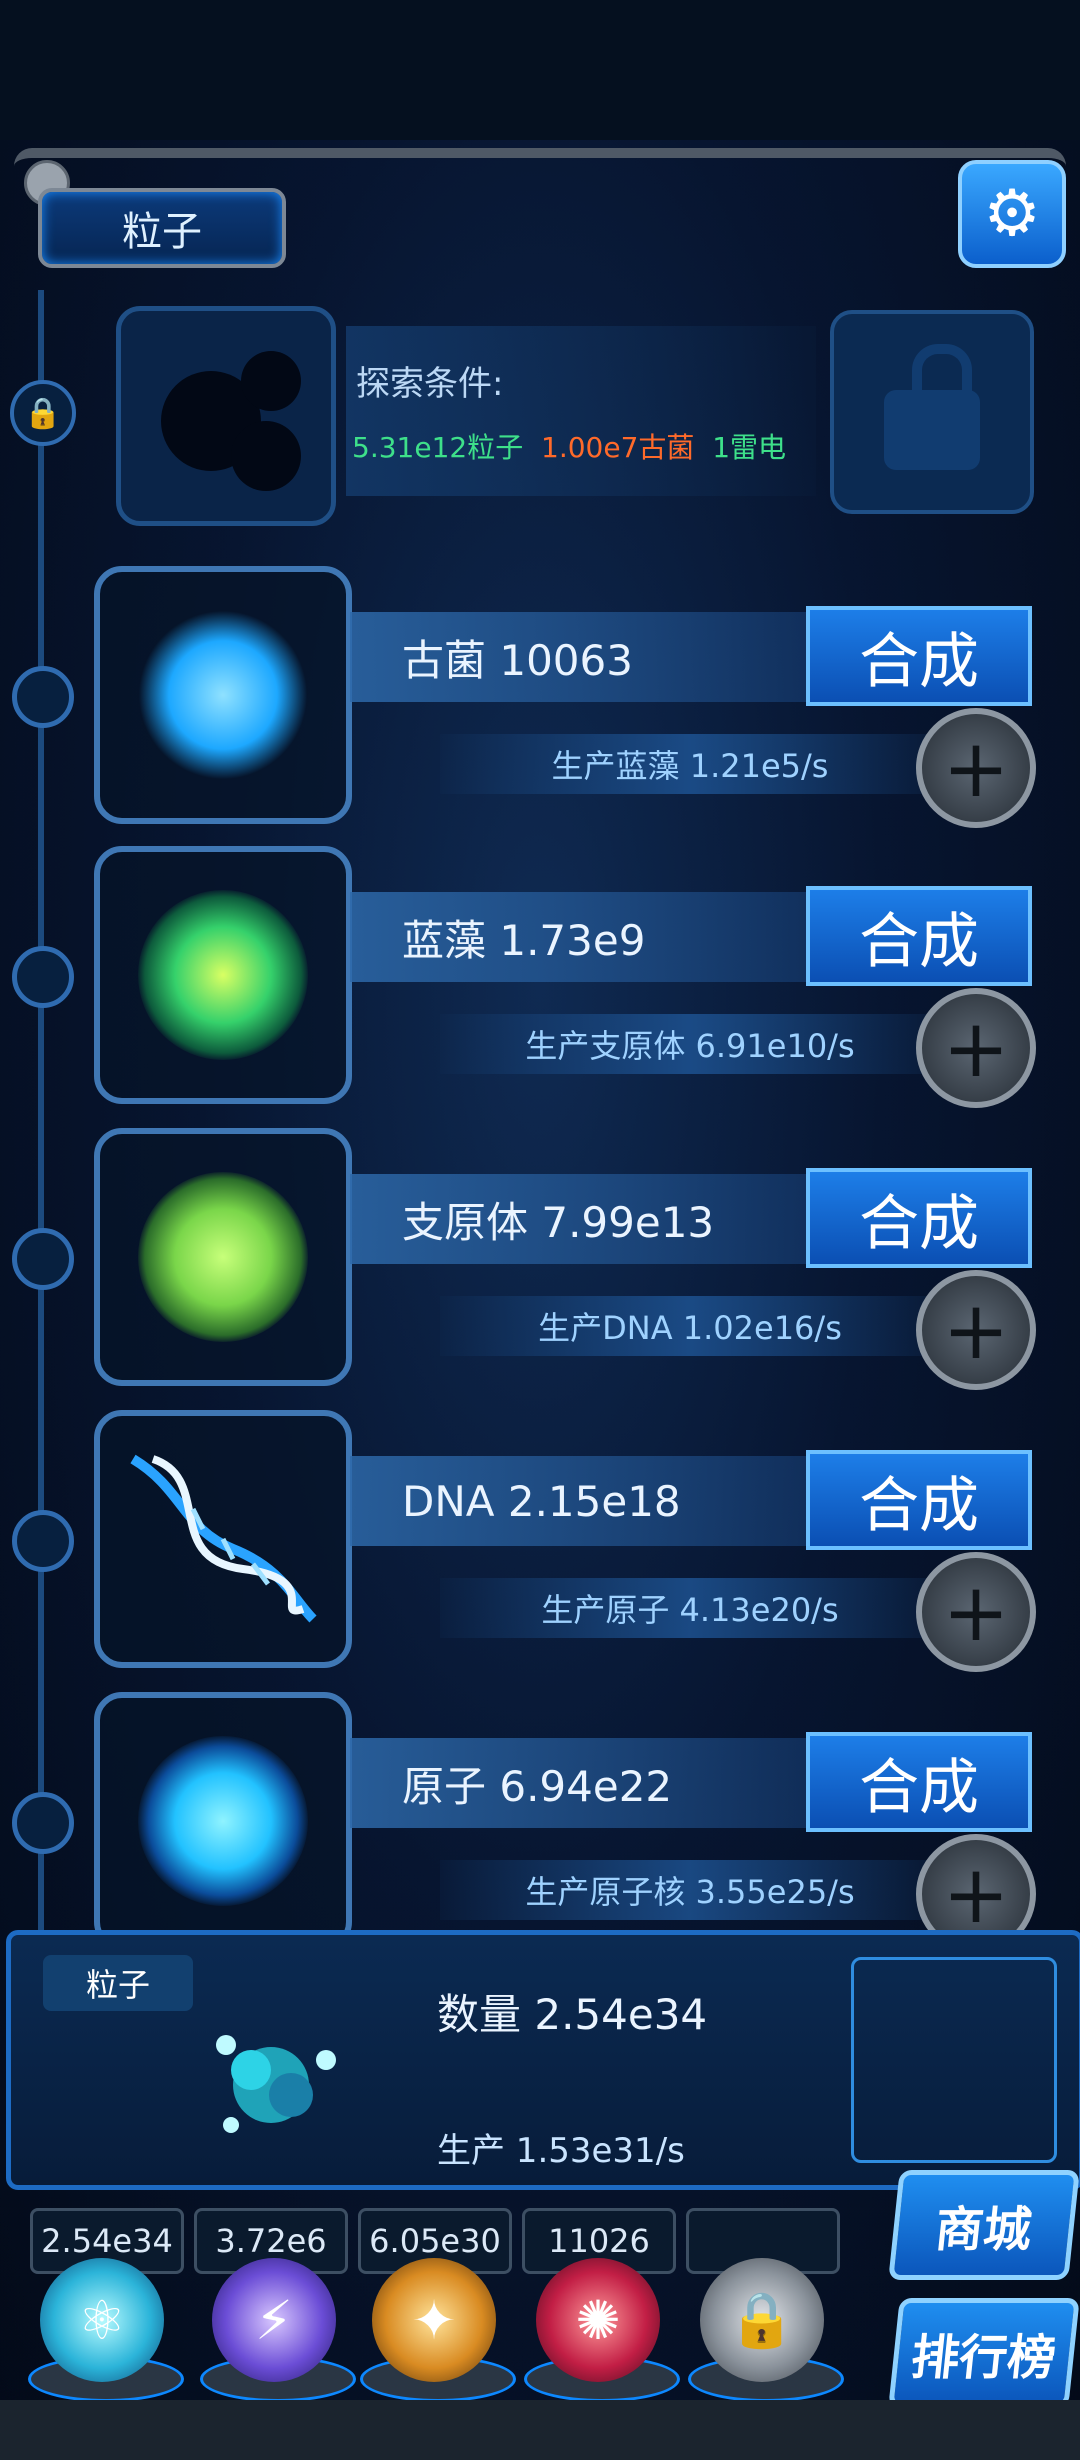  Describe the element at coordinates (984, 2225) in the screenshot. I see `shop-button: 商城` at that location.